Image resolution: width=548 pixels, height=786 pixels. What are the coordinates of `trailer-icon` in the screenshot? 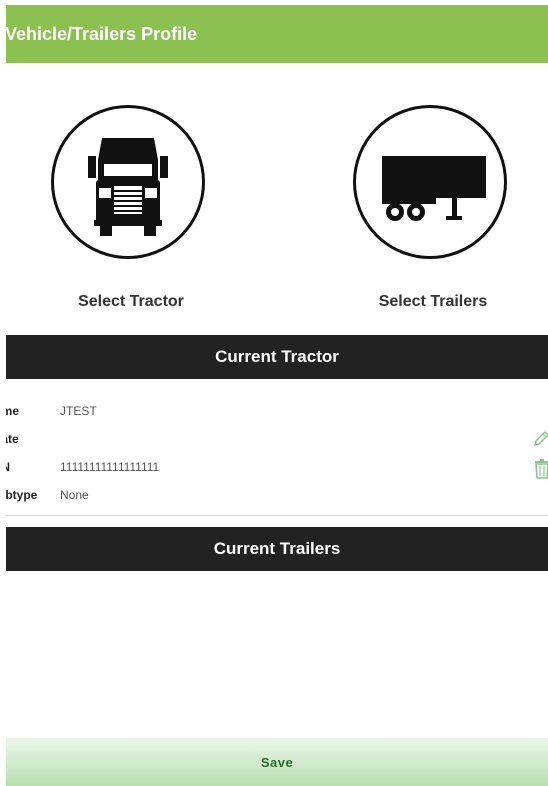 It's located at (434, 188).